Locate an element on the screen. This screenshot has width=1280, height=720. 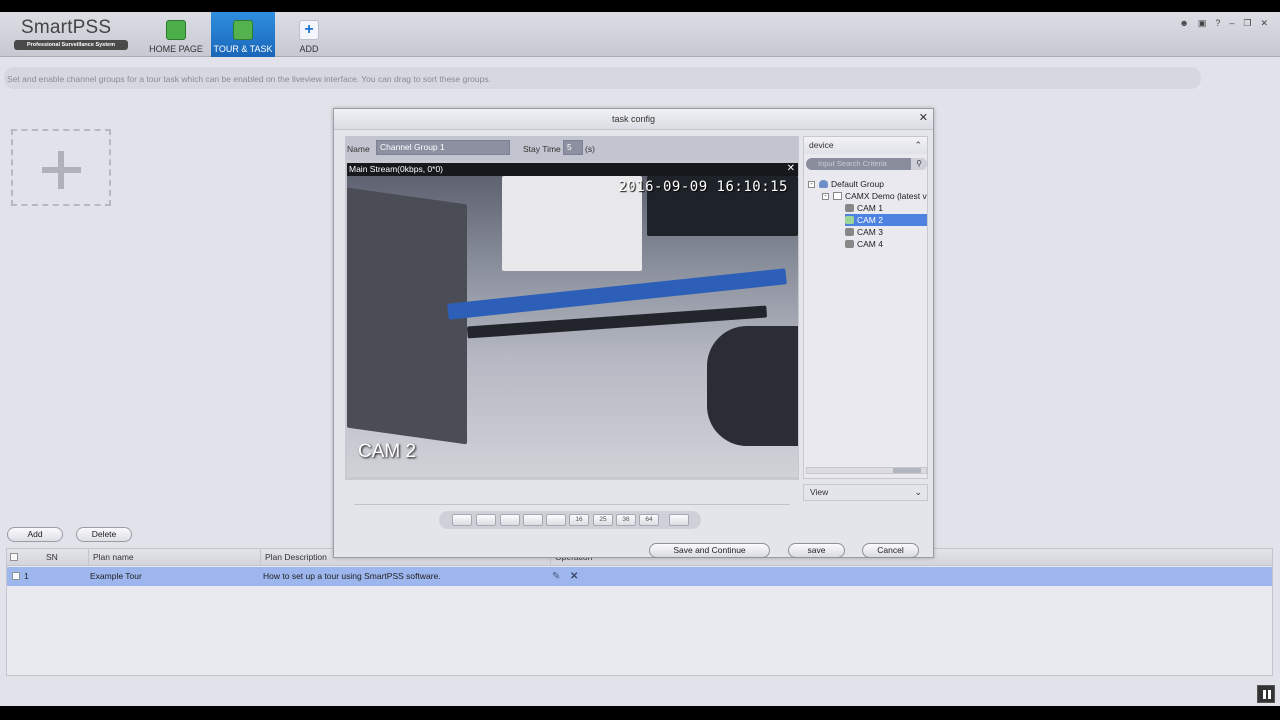
delete-button: Delete is located at coordinates (104, 534).